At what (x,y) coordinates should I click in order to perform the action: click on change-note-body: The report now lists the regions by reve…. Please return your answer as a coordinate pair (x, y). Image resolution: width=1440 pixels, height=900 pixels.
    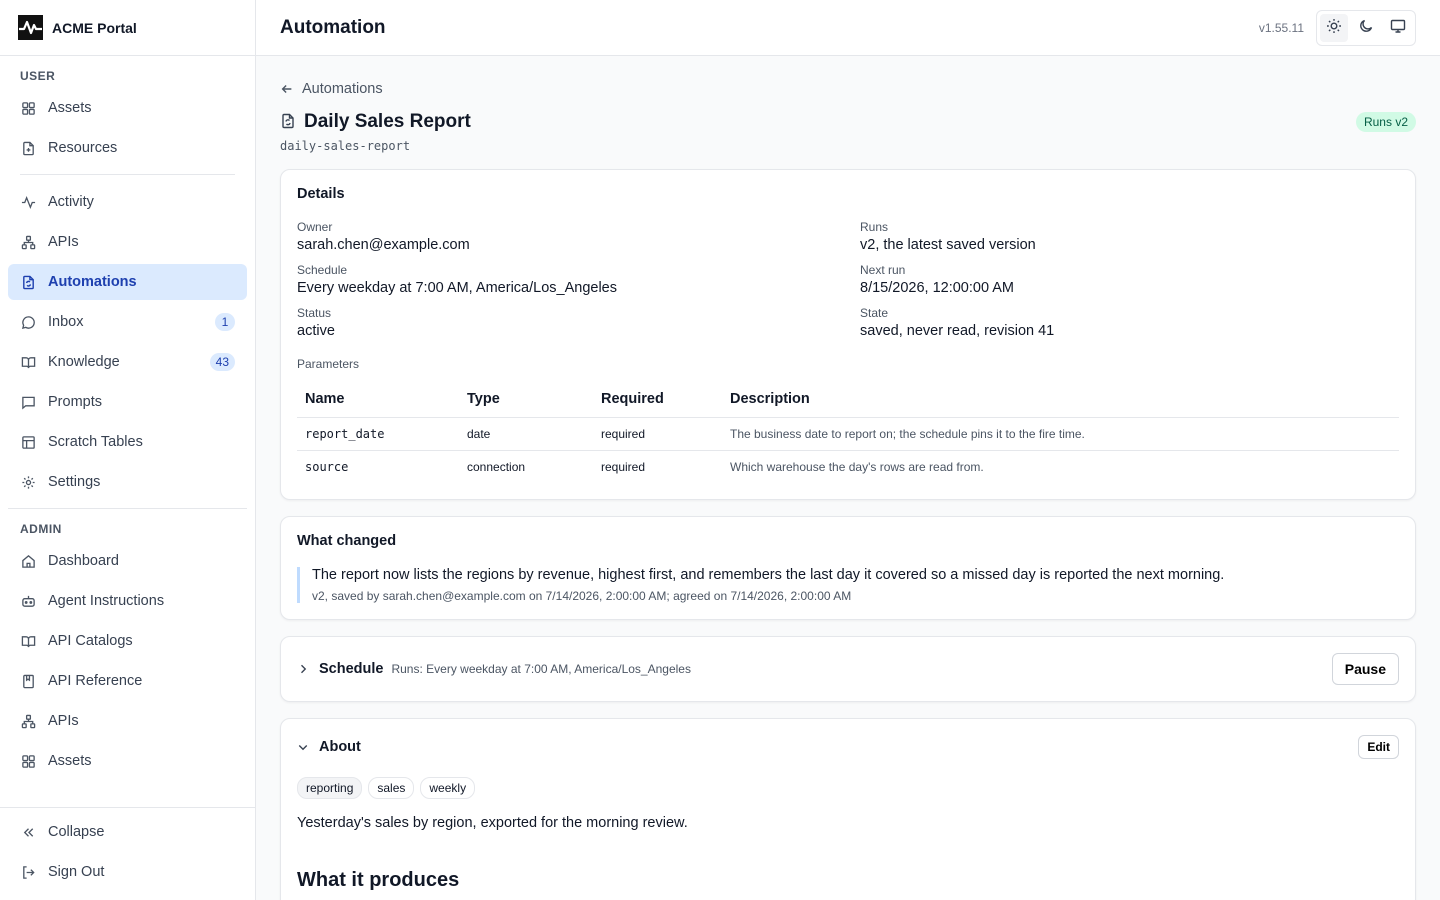
    Looking at the image, I should click on (768, 575).